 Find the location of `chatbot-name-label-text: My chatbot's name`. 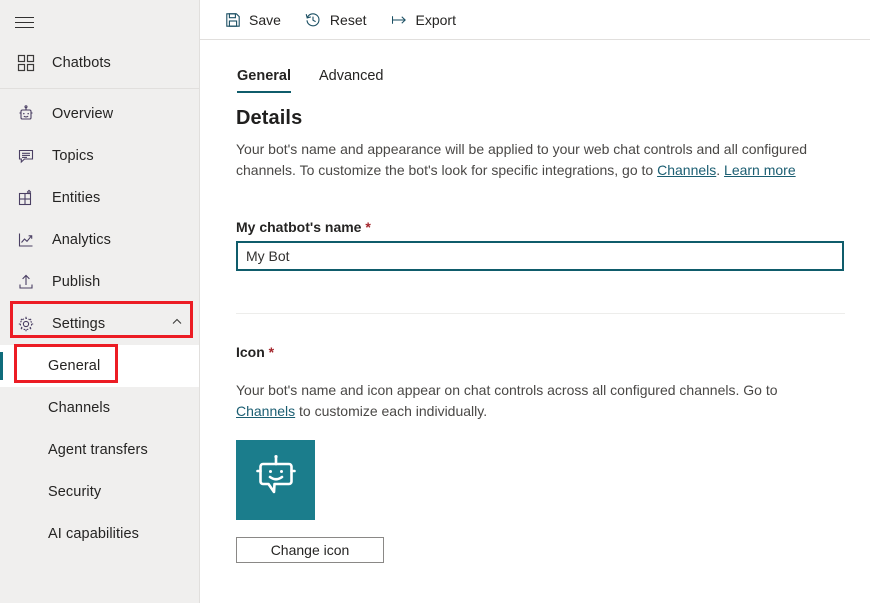

chatbot-name-label-text: My chatbot's name is located at coordinates (299, 227).